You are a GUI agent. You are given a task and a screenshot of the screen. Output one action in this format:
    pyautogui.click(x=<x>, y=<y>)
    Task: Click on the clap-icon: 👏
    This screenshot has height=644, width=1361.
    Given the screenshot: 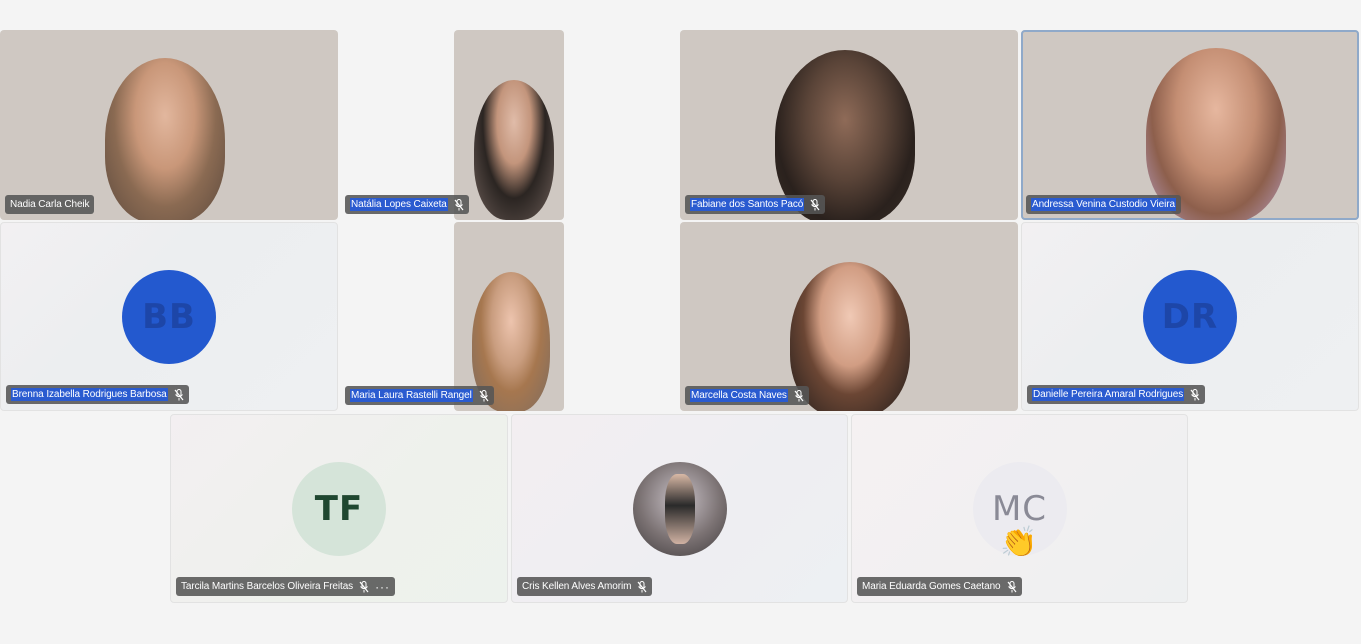 What is the action you would take?
    pyautogui.click(x=1019, y=542)
    